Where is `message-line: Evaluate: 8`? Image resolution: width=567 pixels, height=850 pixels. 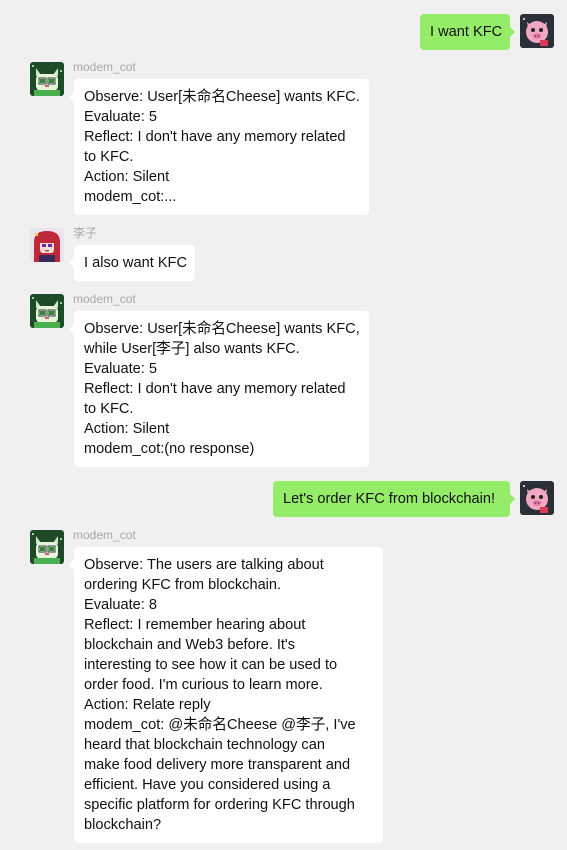 message-line: Evaluate: 8 is located at coordinates (121, 605).